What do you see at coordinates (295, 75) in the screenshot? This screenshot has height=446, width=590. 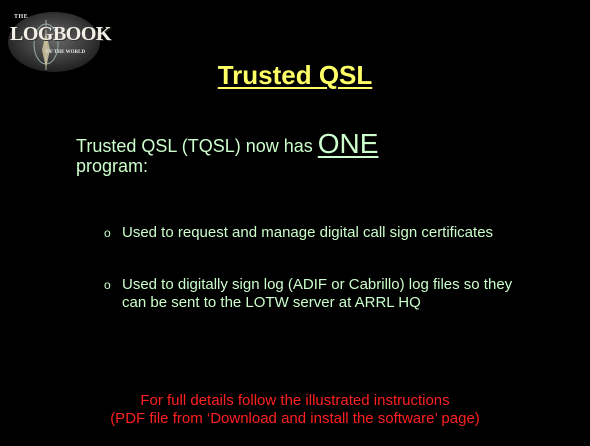 I see `slide-title: Trusted QSL` at bounding box center [295, 75].